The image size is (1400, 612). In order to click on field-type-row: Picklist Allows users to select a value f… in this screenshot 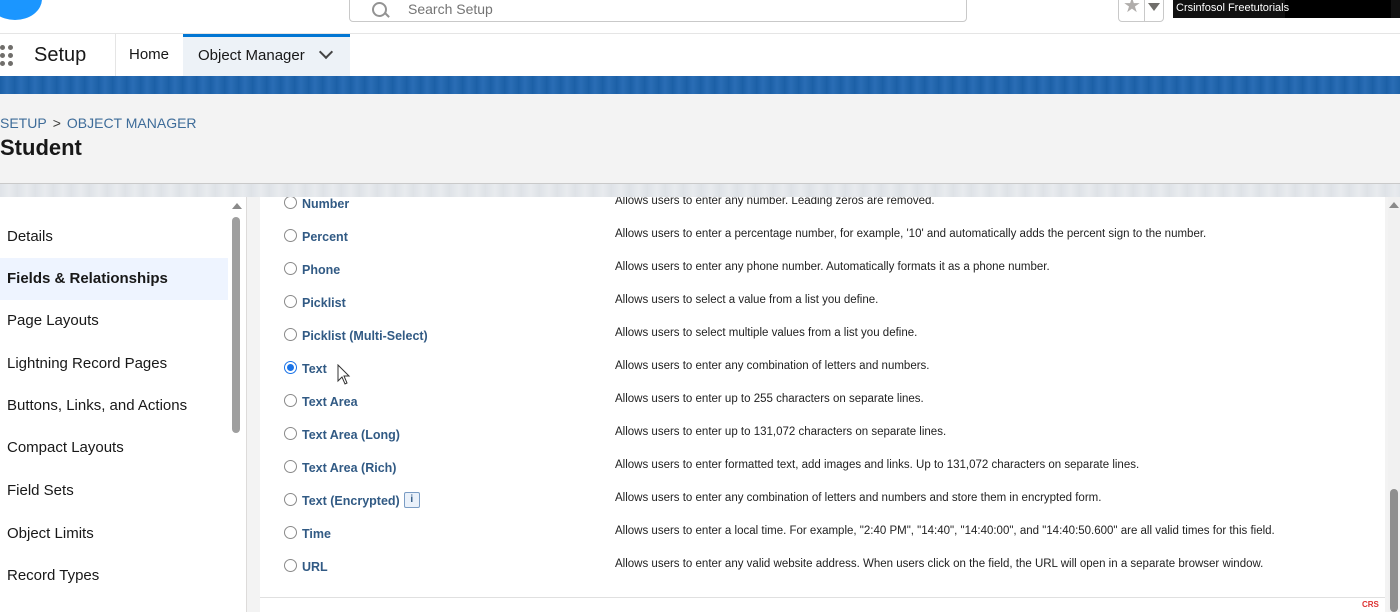, I will do `click(822, 310)`.